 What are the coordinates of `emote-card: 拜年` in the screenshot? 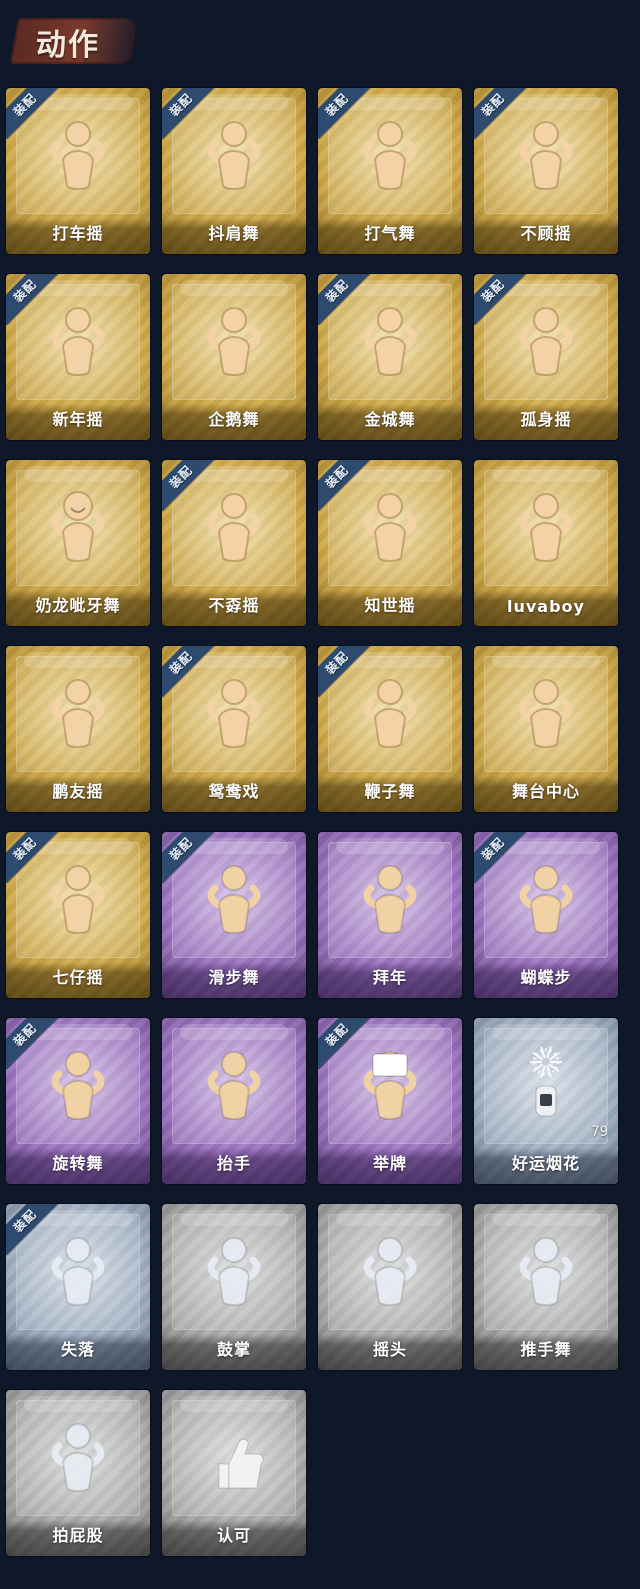 It's located at (390, 915).